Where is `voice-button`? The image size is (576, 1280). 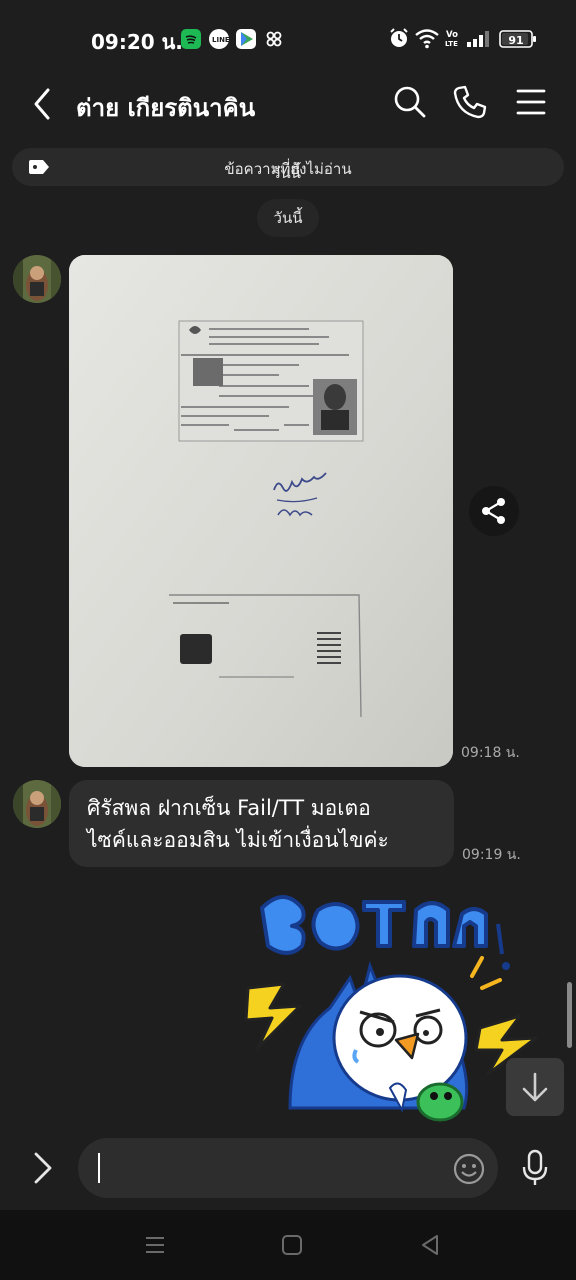
voice-button is located at coordinates (535, 1168).